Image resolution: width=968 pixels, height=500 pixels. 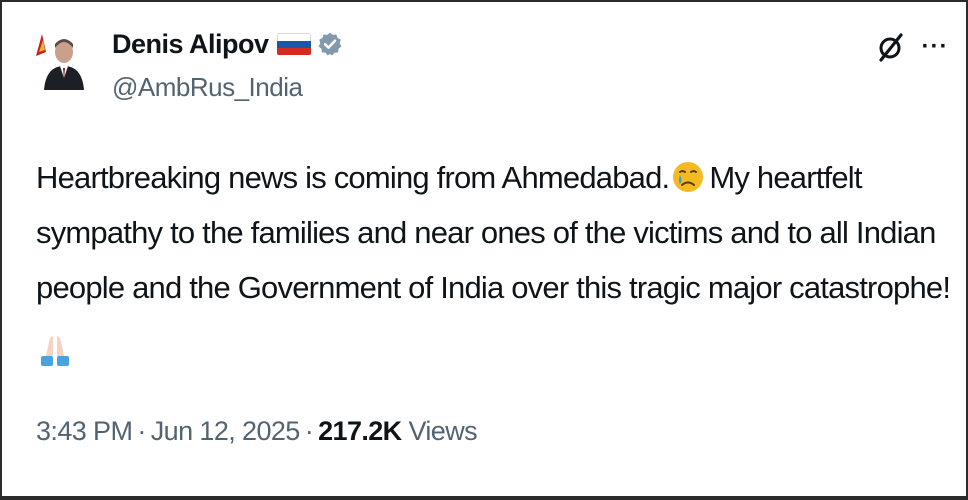 What do you see at coordinates (688, 177) in the screenshot?
I see `crying-face-emoji-icon` at bounding box center [688, 177].